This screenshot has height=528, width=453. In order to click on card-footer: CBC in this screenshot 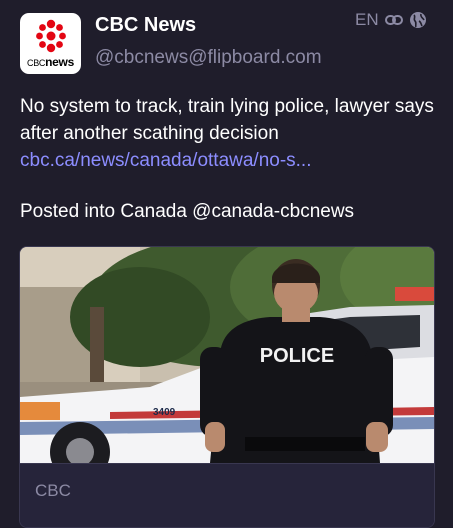, I will do `click(227, 495)`.